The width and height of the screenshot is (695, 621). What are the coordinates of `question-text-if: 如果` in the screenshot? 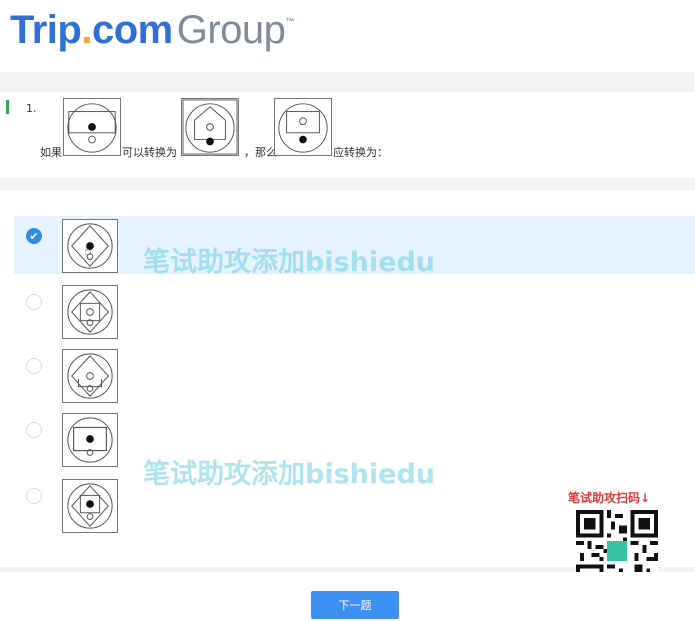 It's located at (51, 152).